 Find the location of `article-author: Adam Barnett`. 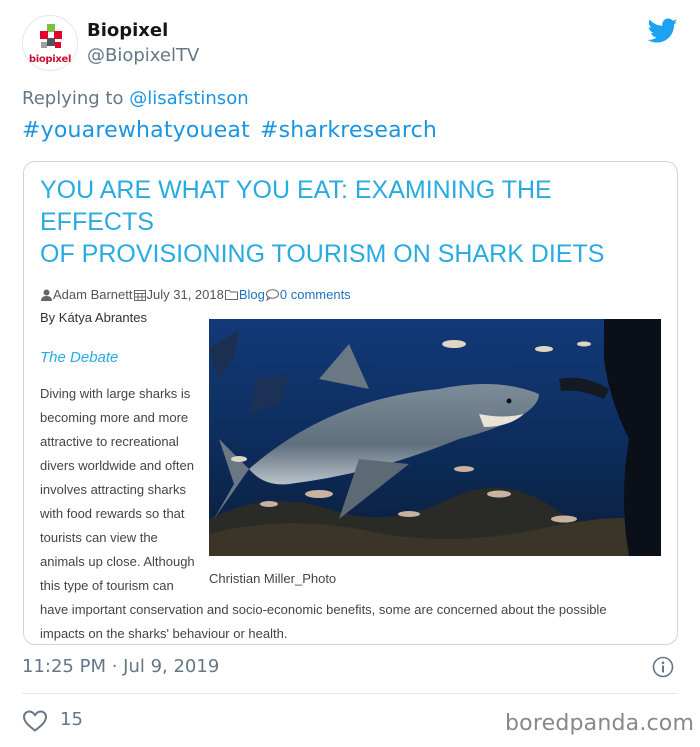

article-author: Adam Barnett is located at coordinates (93, 294).